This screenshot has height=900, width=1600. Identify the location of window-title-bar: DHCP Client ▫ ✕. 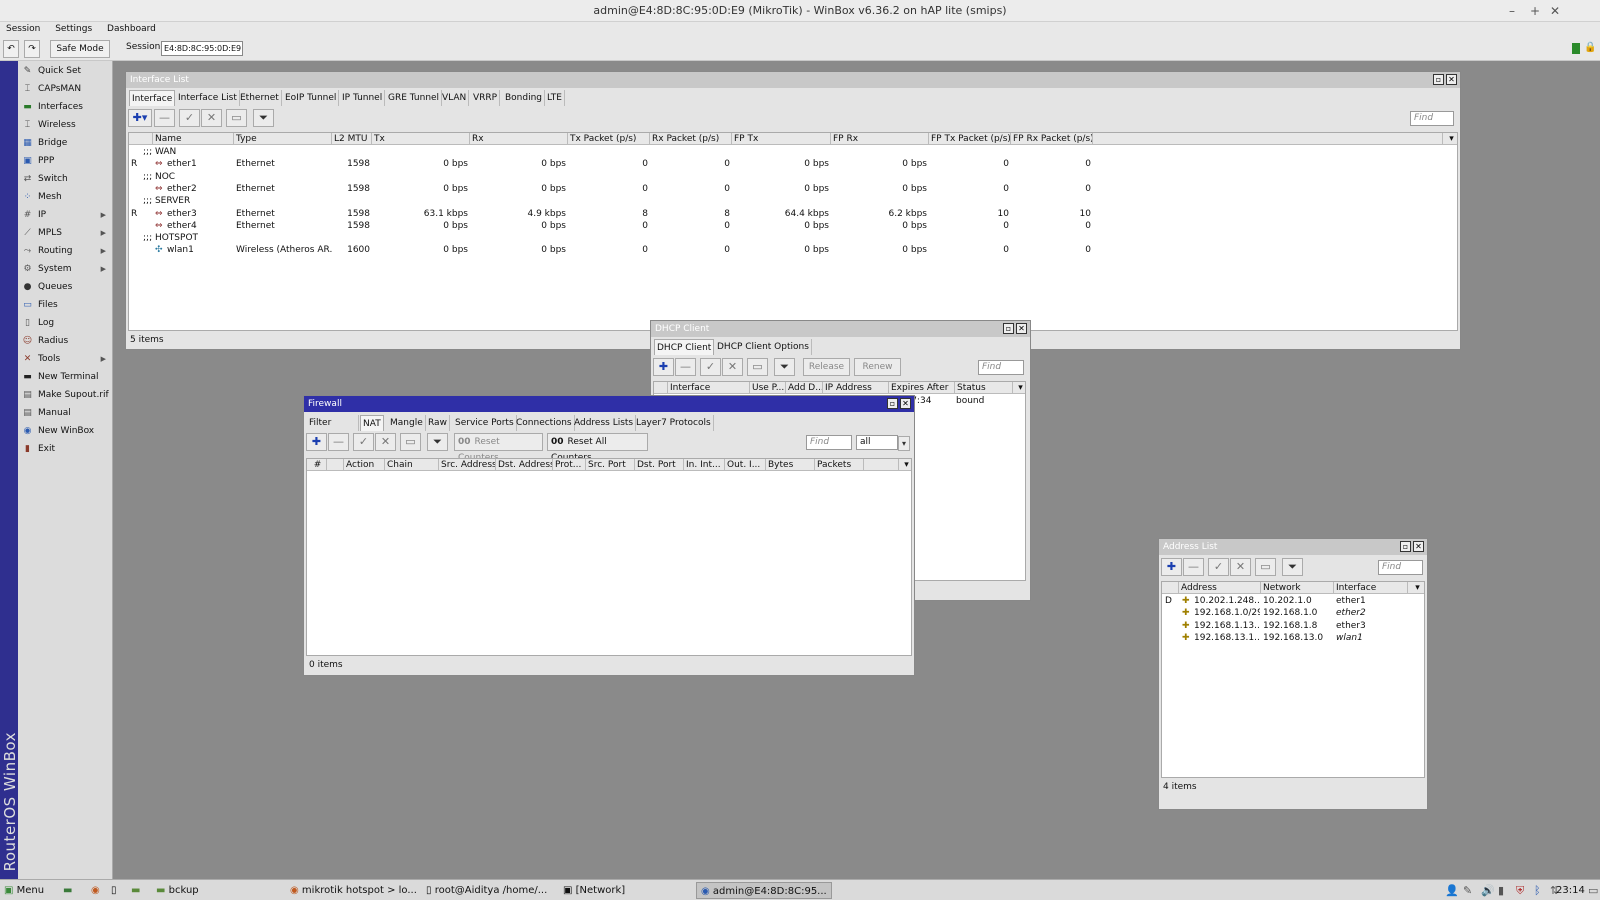
(840, 329).